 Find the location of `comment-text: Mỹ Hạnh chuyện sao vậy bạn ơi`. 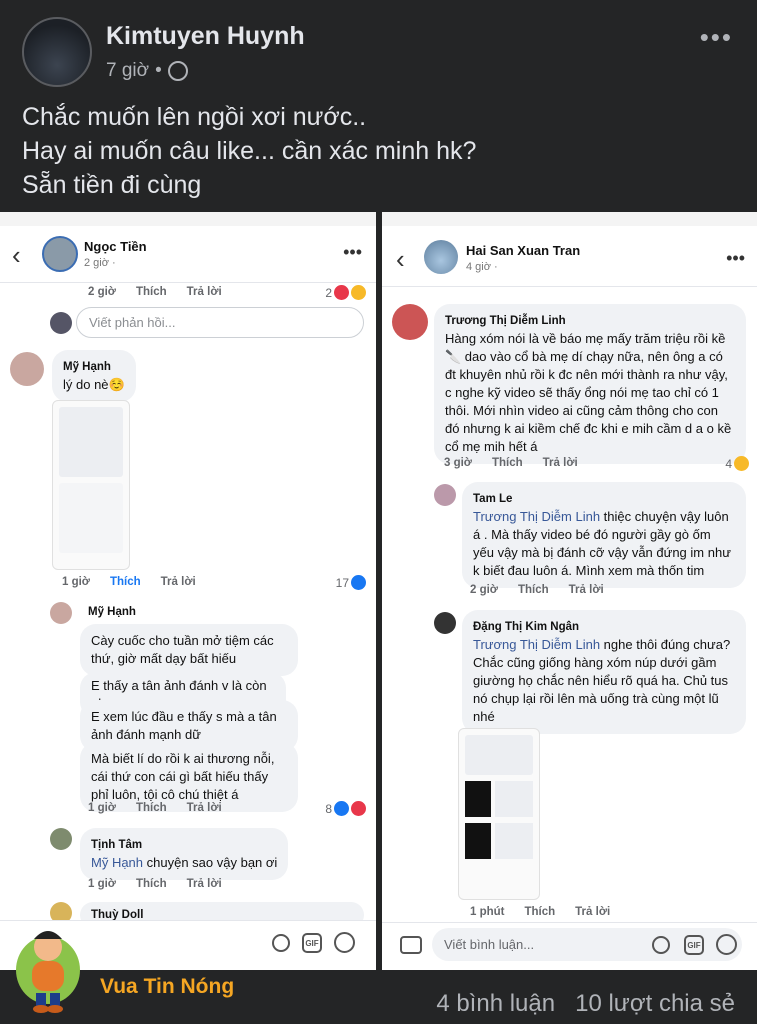

comment-text: Mỹ Hạnh chuyện sao vậy bạn ơi is located at coordinates (184, 863).